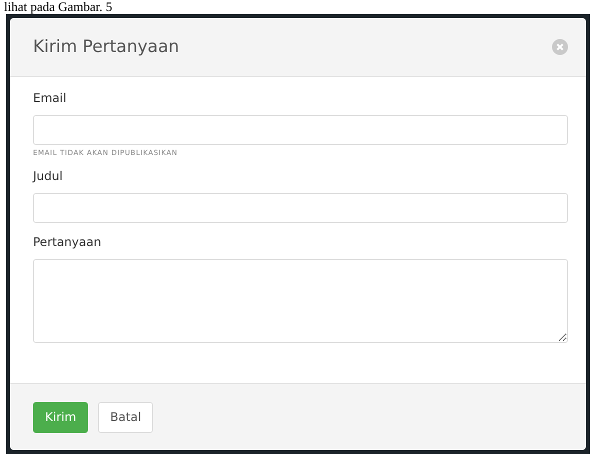  I want to click on close-icon, so click(560, 47).